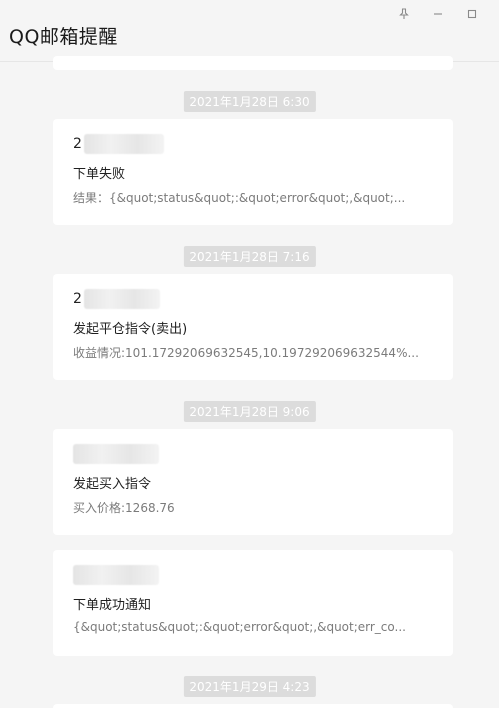 The height and width of the screenshot is (708, 499). What do you see at coordinates (249, 256) in the screenshot?
I see `timestamp-badge: 2021年1月28日 7:16` at bounding box center [249, 256].